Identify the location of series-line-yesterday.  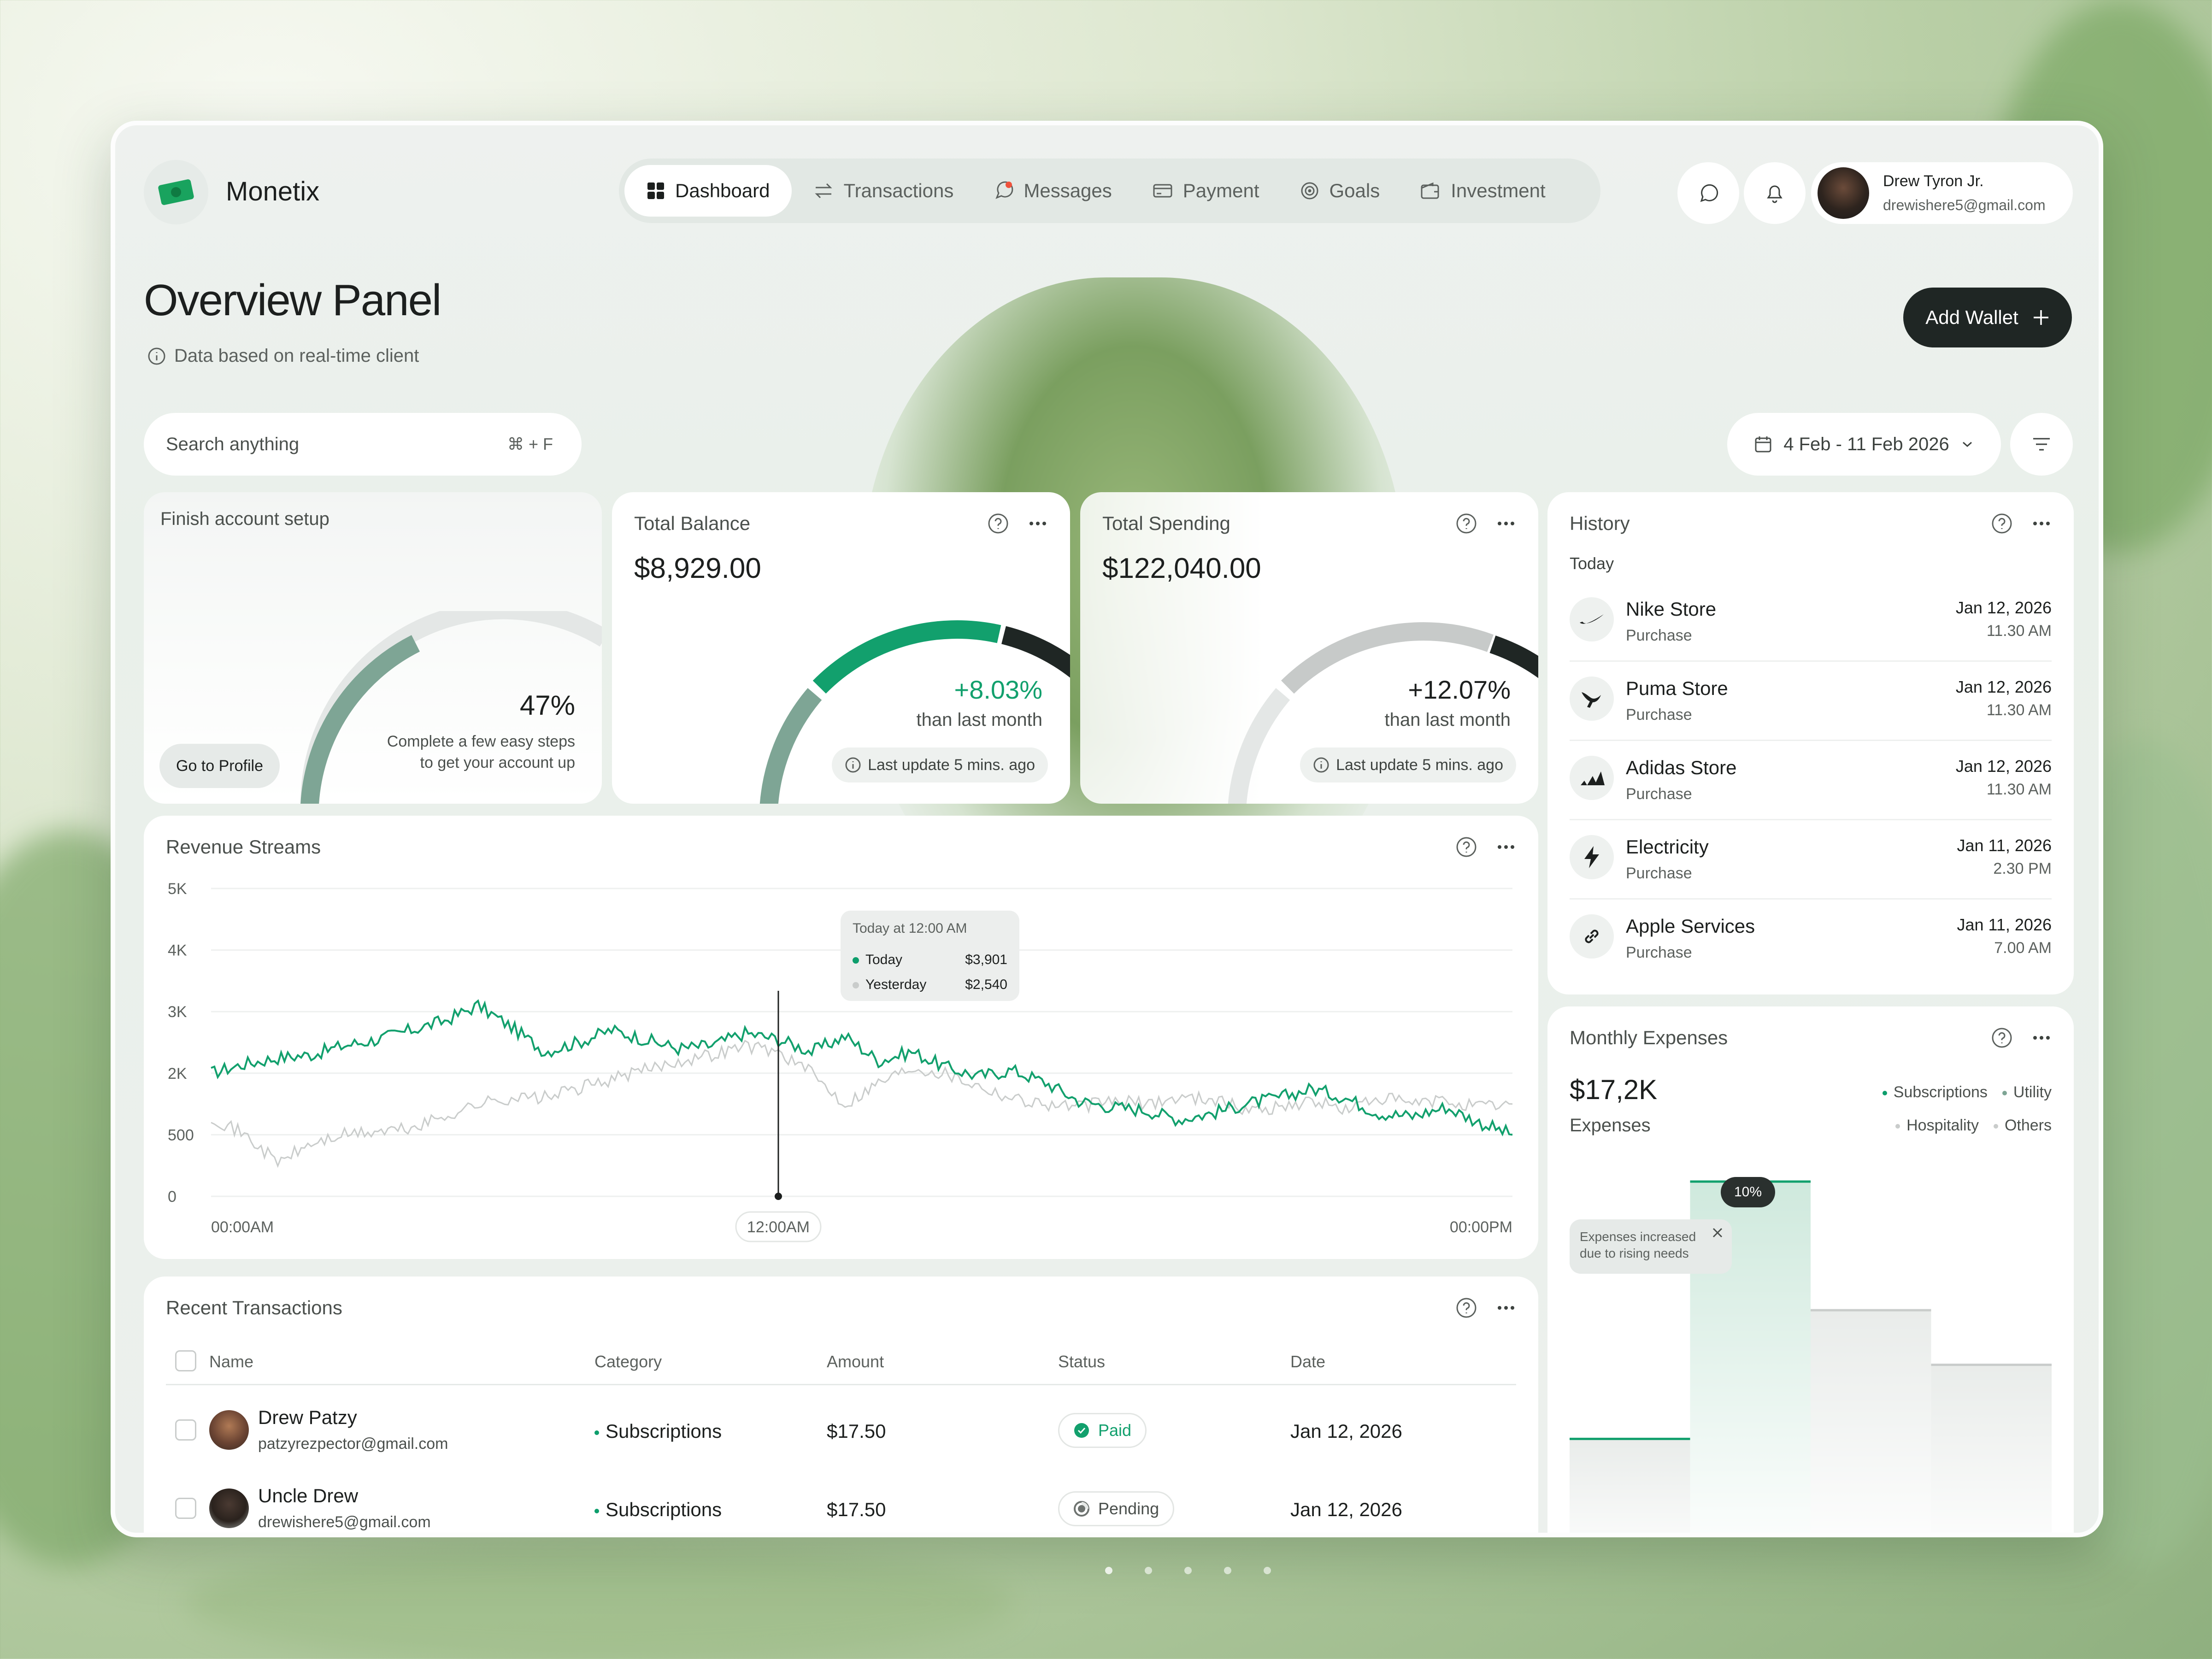
(862, 1104).